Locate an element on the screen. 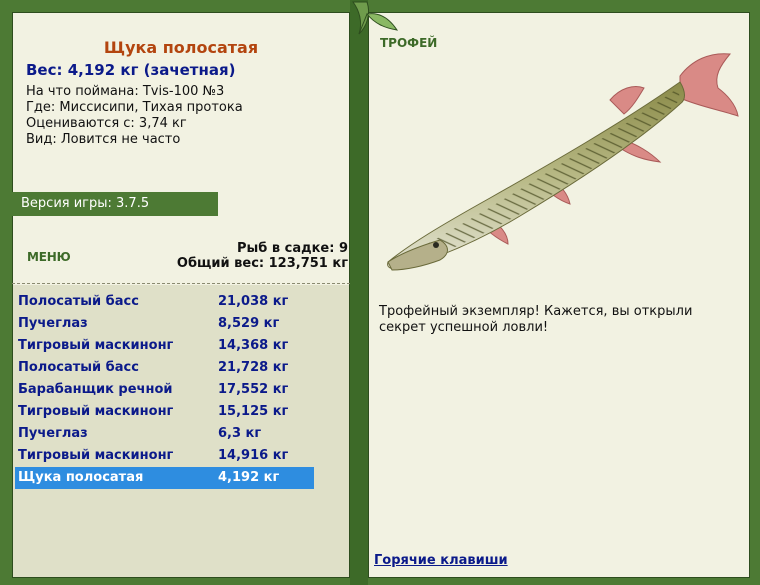  fish-location: Где: Миссисипи, Тихая протока is located at coordinates (134, 107).